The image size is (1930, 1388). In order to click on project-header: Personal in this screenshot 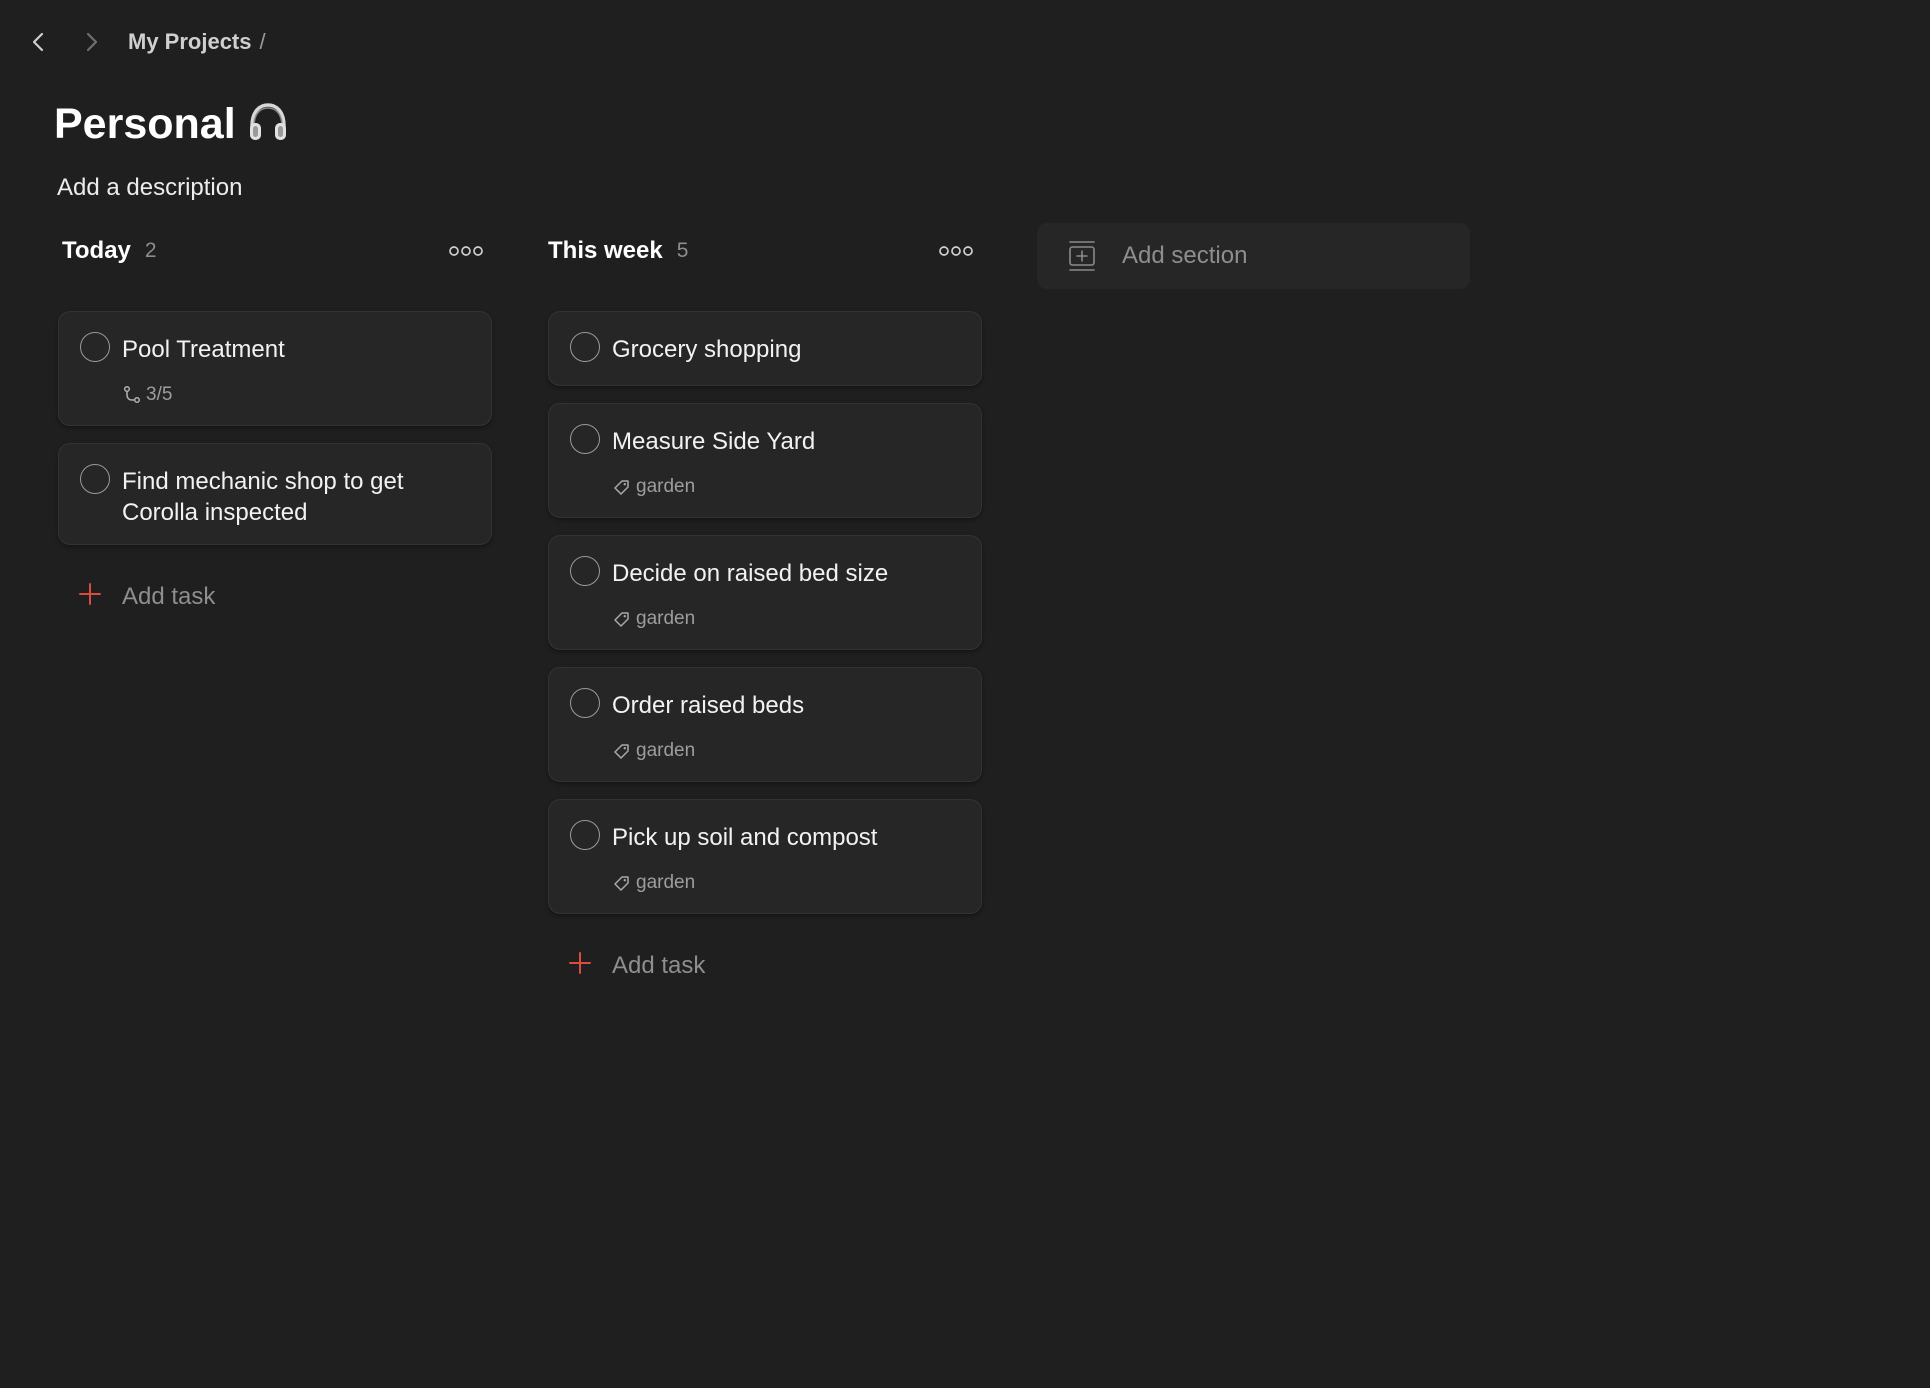, I will do `click(172, 124)`.